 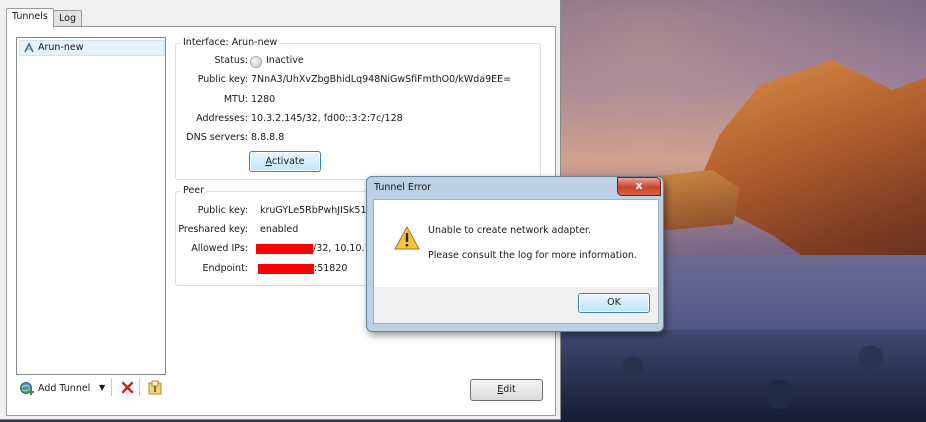 I want to click on tunnel-list-item: Arun-new, so click(x=92, y=48).